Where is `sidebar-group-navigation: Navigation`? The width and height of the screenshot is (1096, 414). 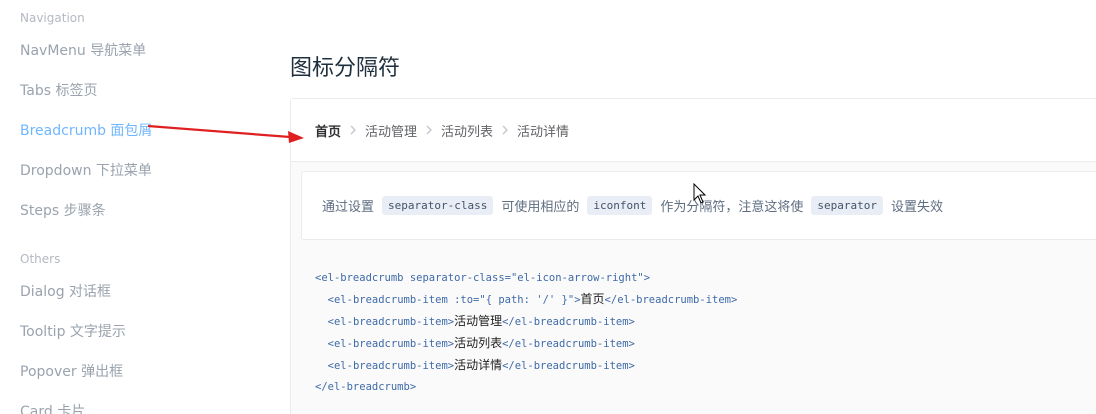 sidebar-group-navigation: Navigation is located at coordinates (52, 18).